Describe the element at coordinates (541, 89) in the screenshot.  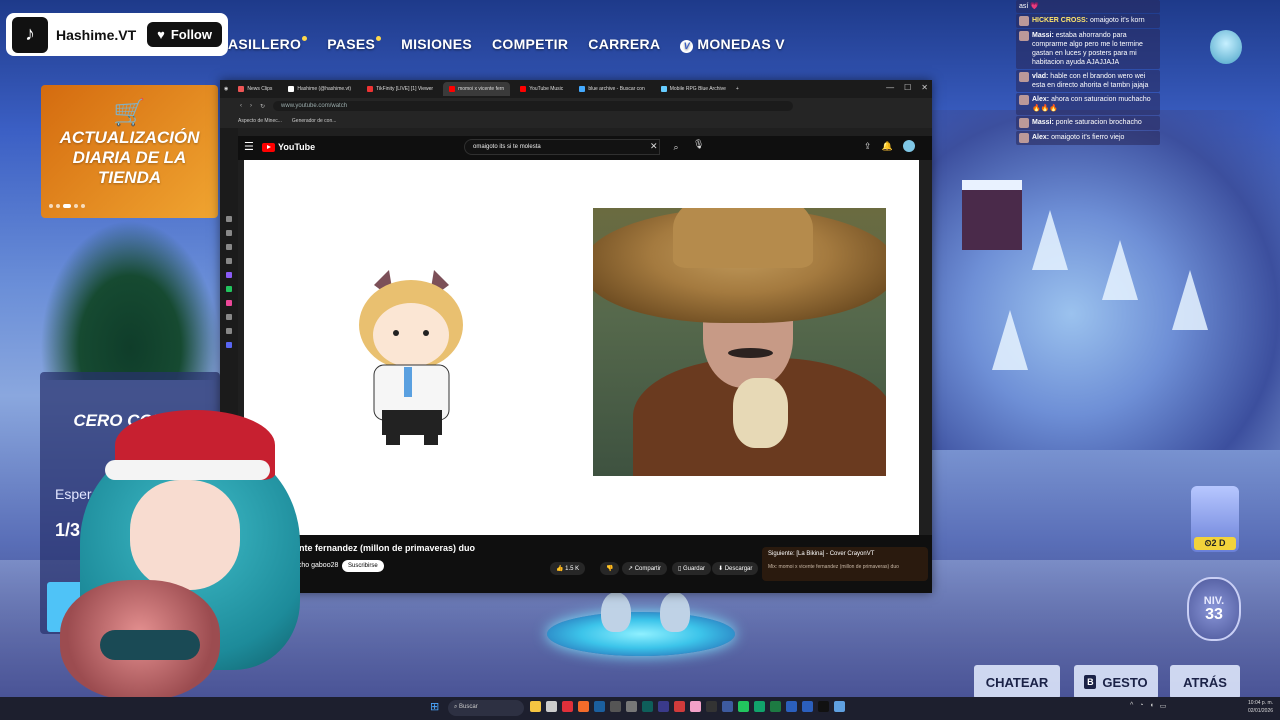
I see `browser-tab: YouTube Music` at that location.